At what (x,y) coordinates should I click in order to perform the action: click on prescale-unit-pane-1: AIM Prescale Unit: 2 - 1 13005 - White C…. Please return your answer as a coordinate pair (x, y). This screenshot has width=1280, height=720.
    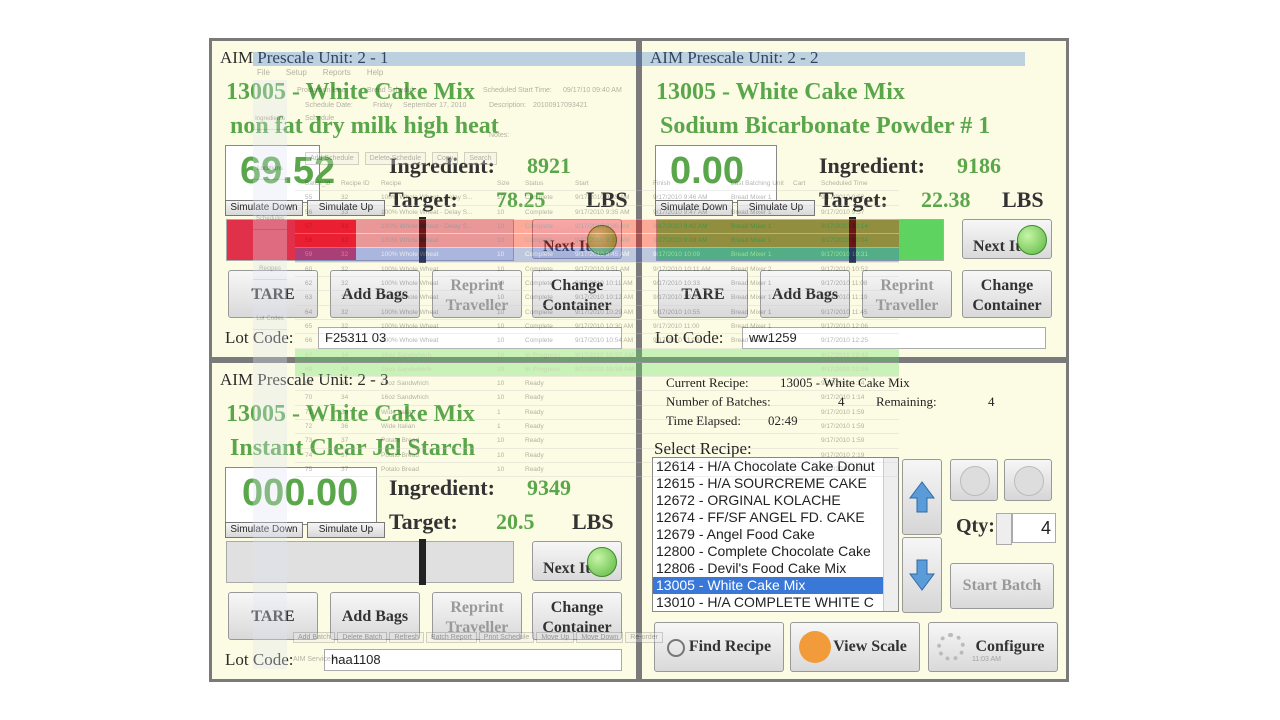
    Looking at the image, I should click on (424, 199).